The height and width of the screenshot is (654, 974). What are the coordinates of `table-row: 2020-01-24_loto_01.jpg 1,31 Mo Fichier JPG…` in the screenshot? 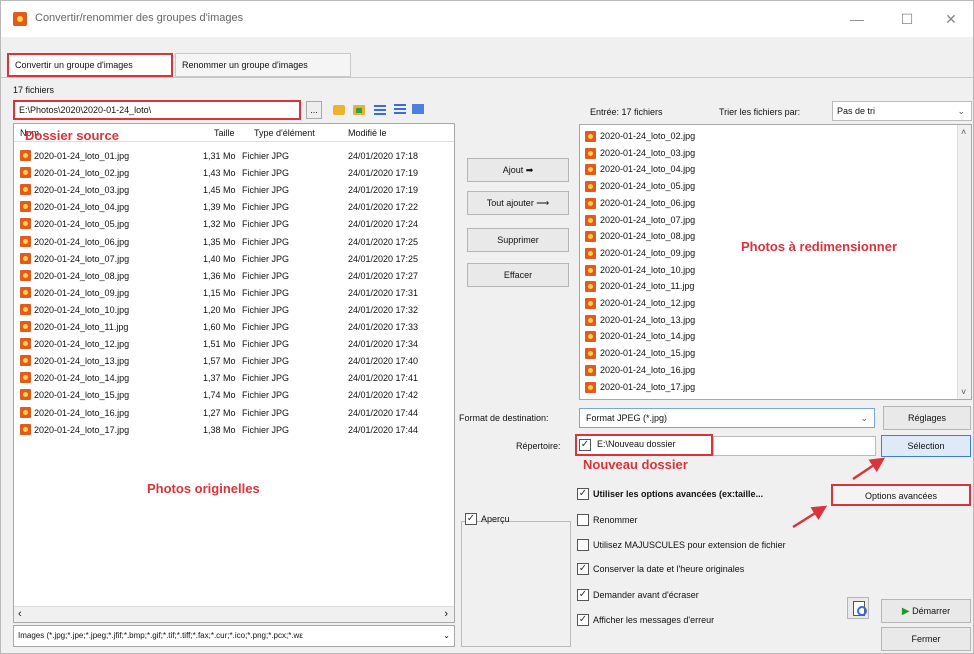 It's located at (234, 156).